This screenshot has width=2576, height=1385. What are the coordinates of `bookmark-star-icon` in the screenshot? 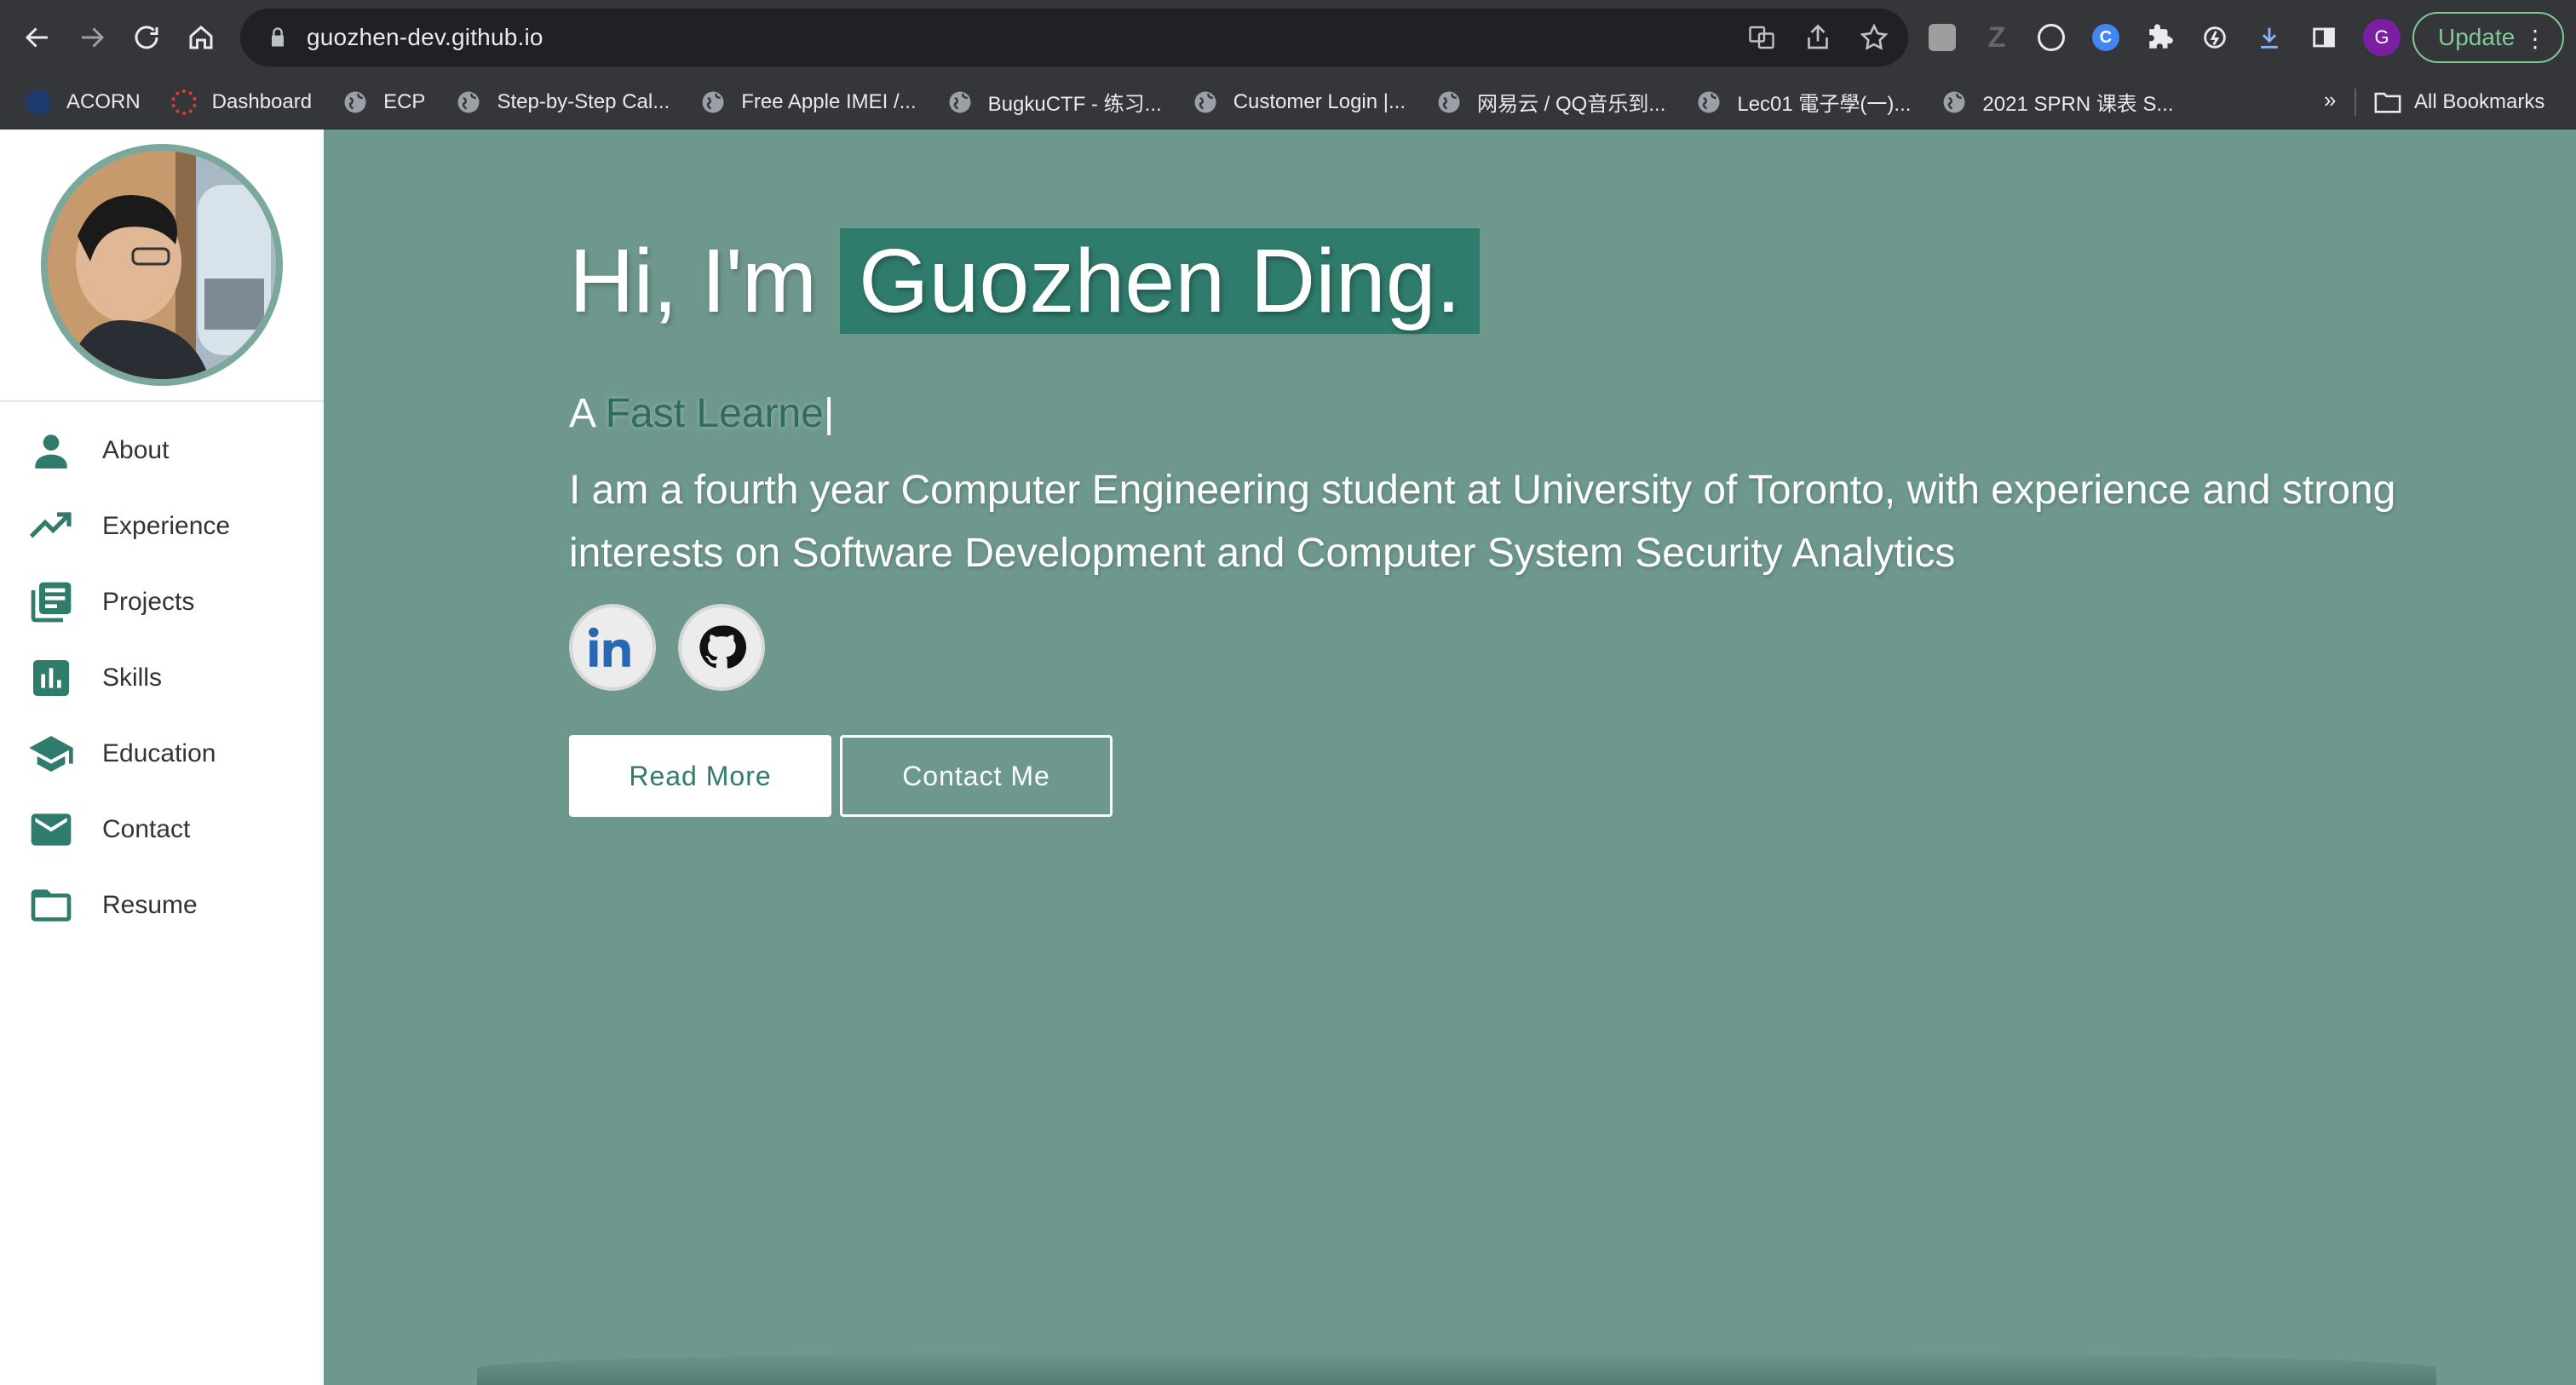 It's located at (1874, 37).